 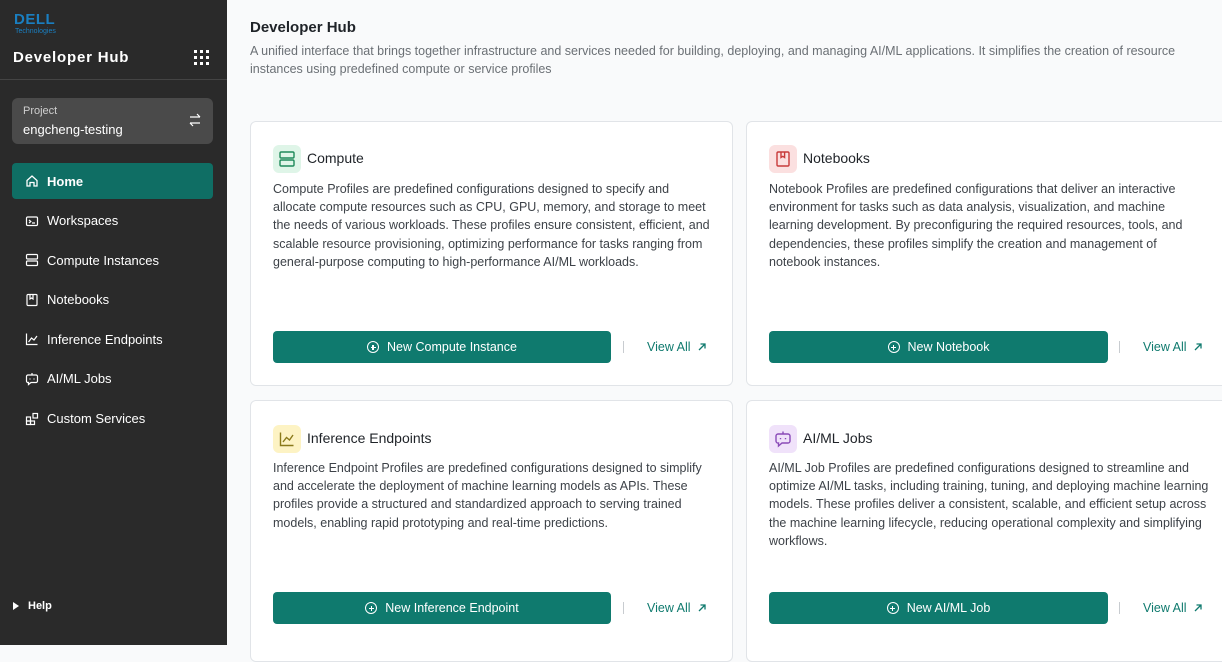 I want to click on sidebar-item-workspaces: Workspaces, so click(x=112, y=221).